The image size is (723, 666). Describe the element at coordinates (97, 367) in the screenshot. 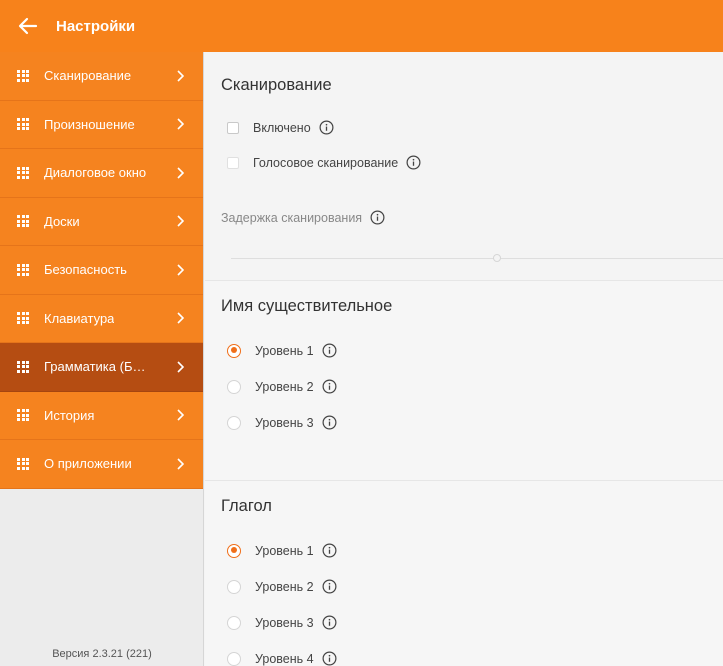

I see `sidebar-item-label: Грамматика (БЕТА)` at that location.